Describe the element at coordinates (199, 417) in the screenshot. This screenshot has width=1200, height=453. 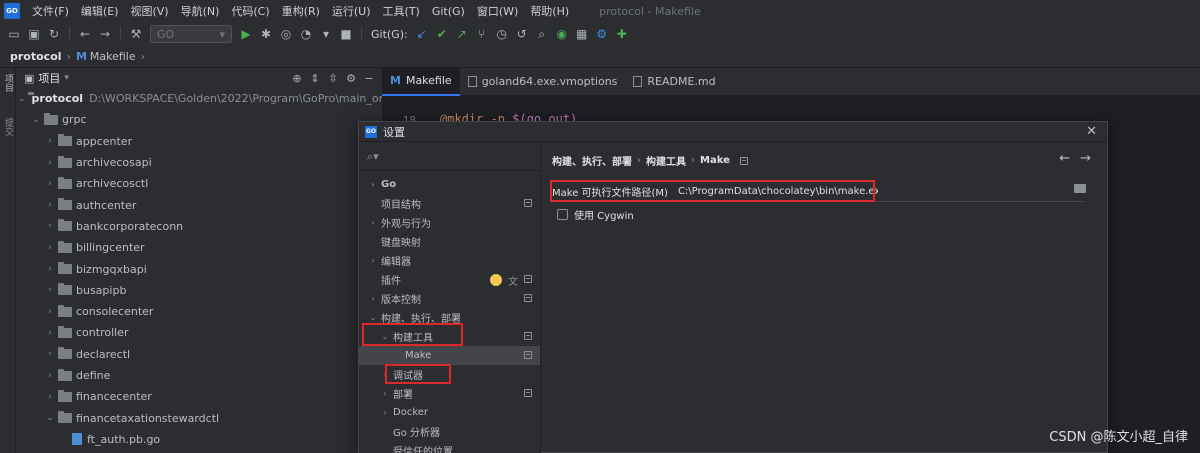
I see `tree-folder: ⌄ financetaxationstewardctl` at that location.